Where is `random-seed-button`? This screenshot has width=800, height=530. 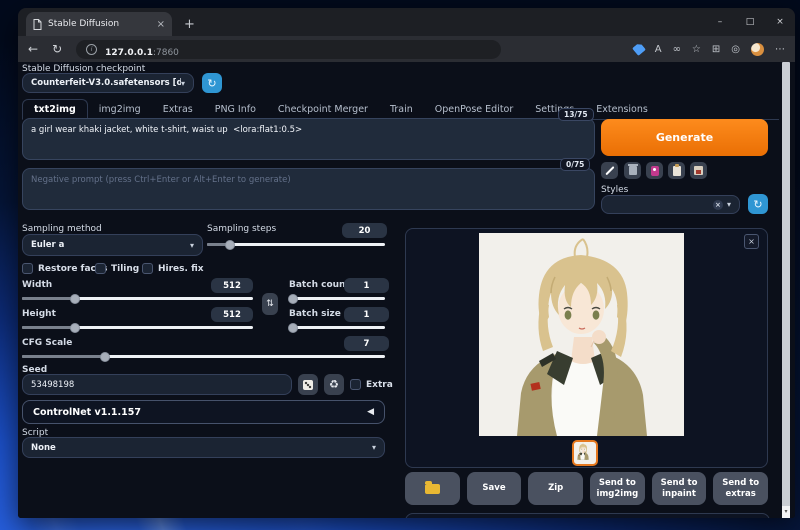
random-seed-button is located at coordinates (308, 384).